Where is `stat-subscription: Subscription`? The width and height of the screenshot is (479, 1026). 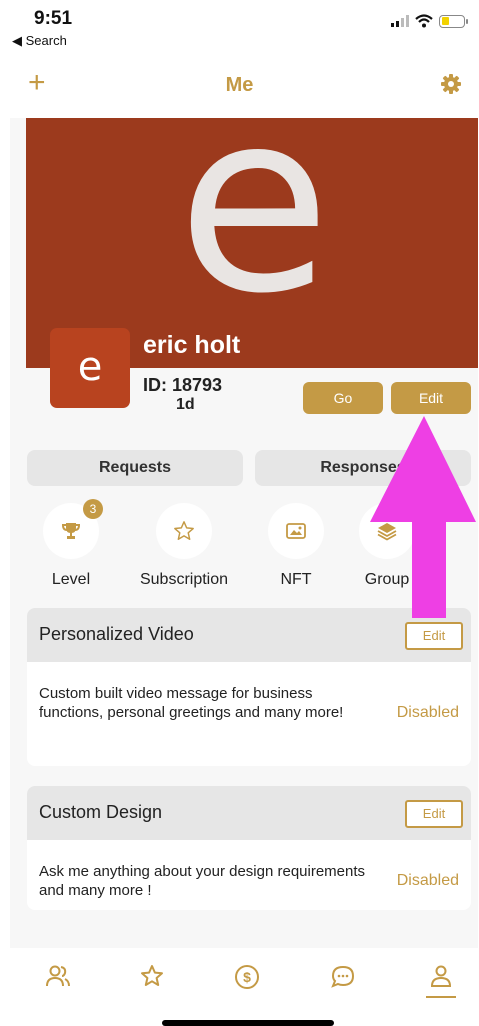
stat-subscription: Subscription is located at coordinates (184, 546).